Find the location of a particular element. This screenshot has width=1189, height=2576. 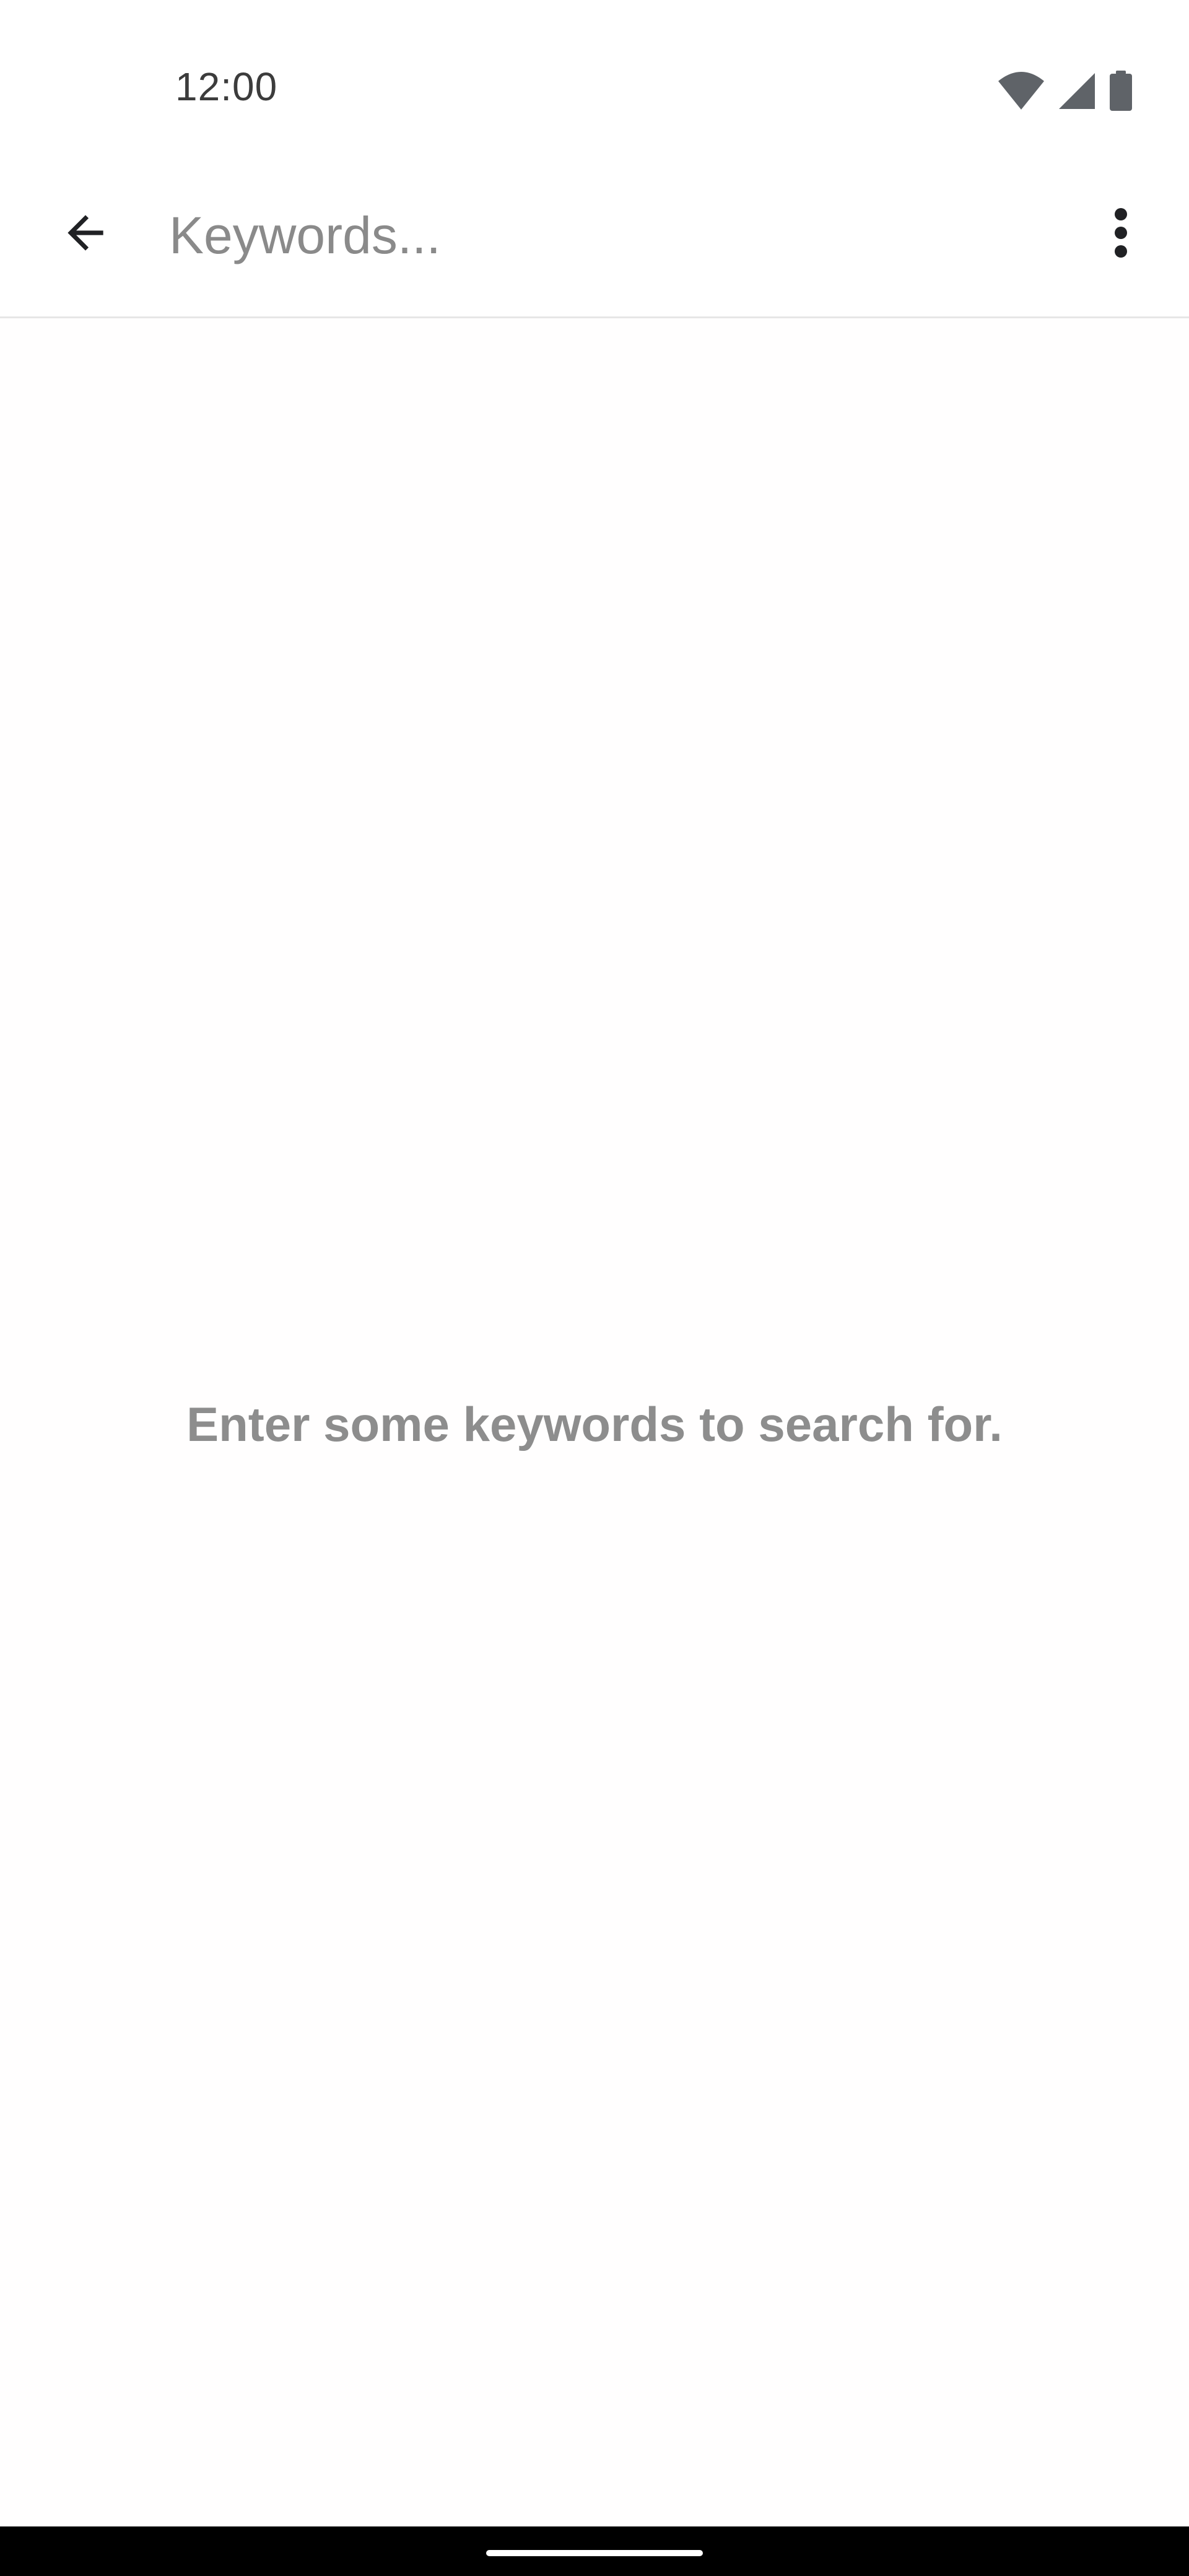

arrow-back-icon is located at coordinates (85, 234).